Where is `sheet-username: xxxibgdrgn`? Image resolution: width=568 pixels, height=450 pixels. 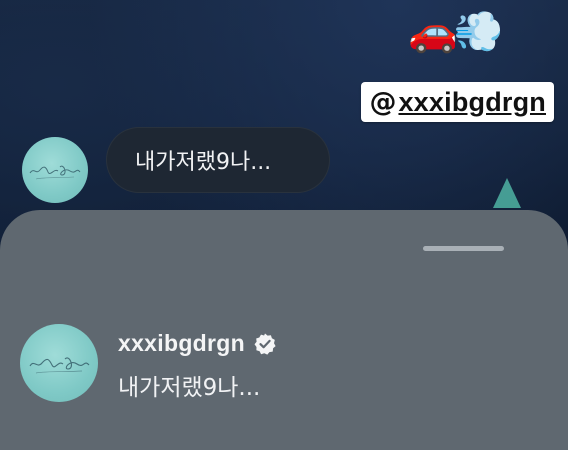
sheet-username: xxxibgdrgn is located at coordinates (181, 343).